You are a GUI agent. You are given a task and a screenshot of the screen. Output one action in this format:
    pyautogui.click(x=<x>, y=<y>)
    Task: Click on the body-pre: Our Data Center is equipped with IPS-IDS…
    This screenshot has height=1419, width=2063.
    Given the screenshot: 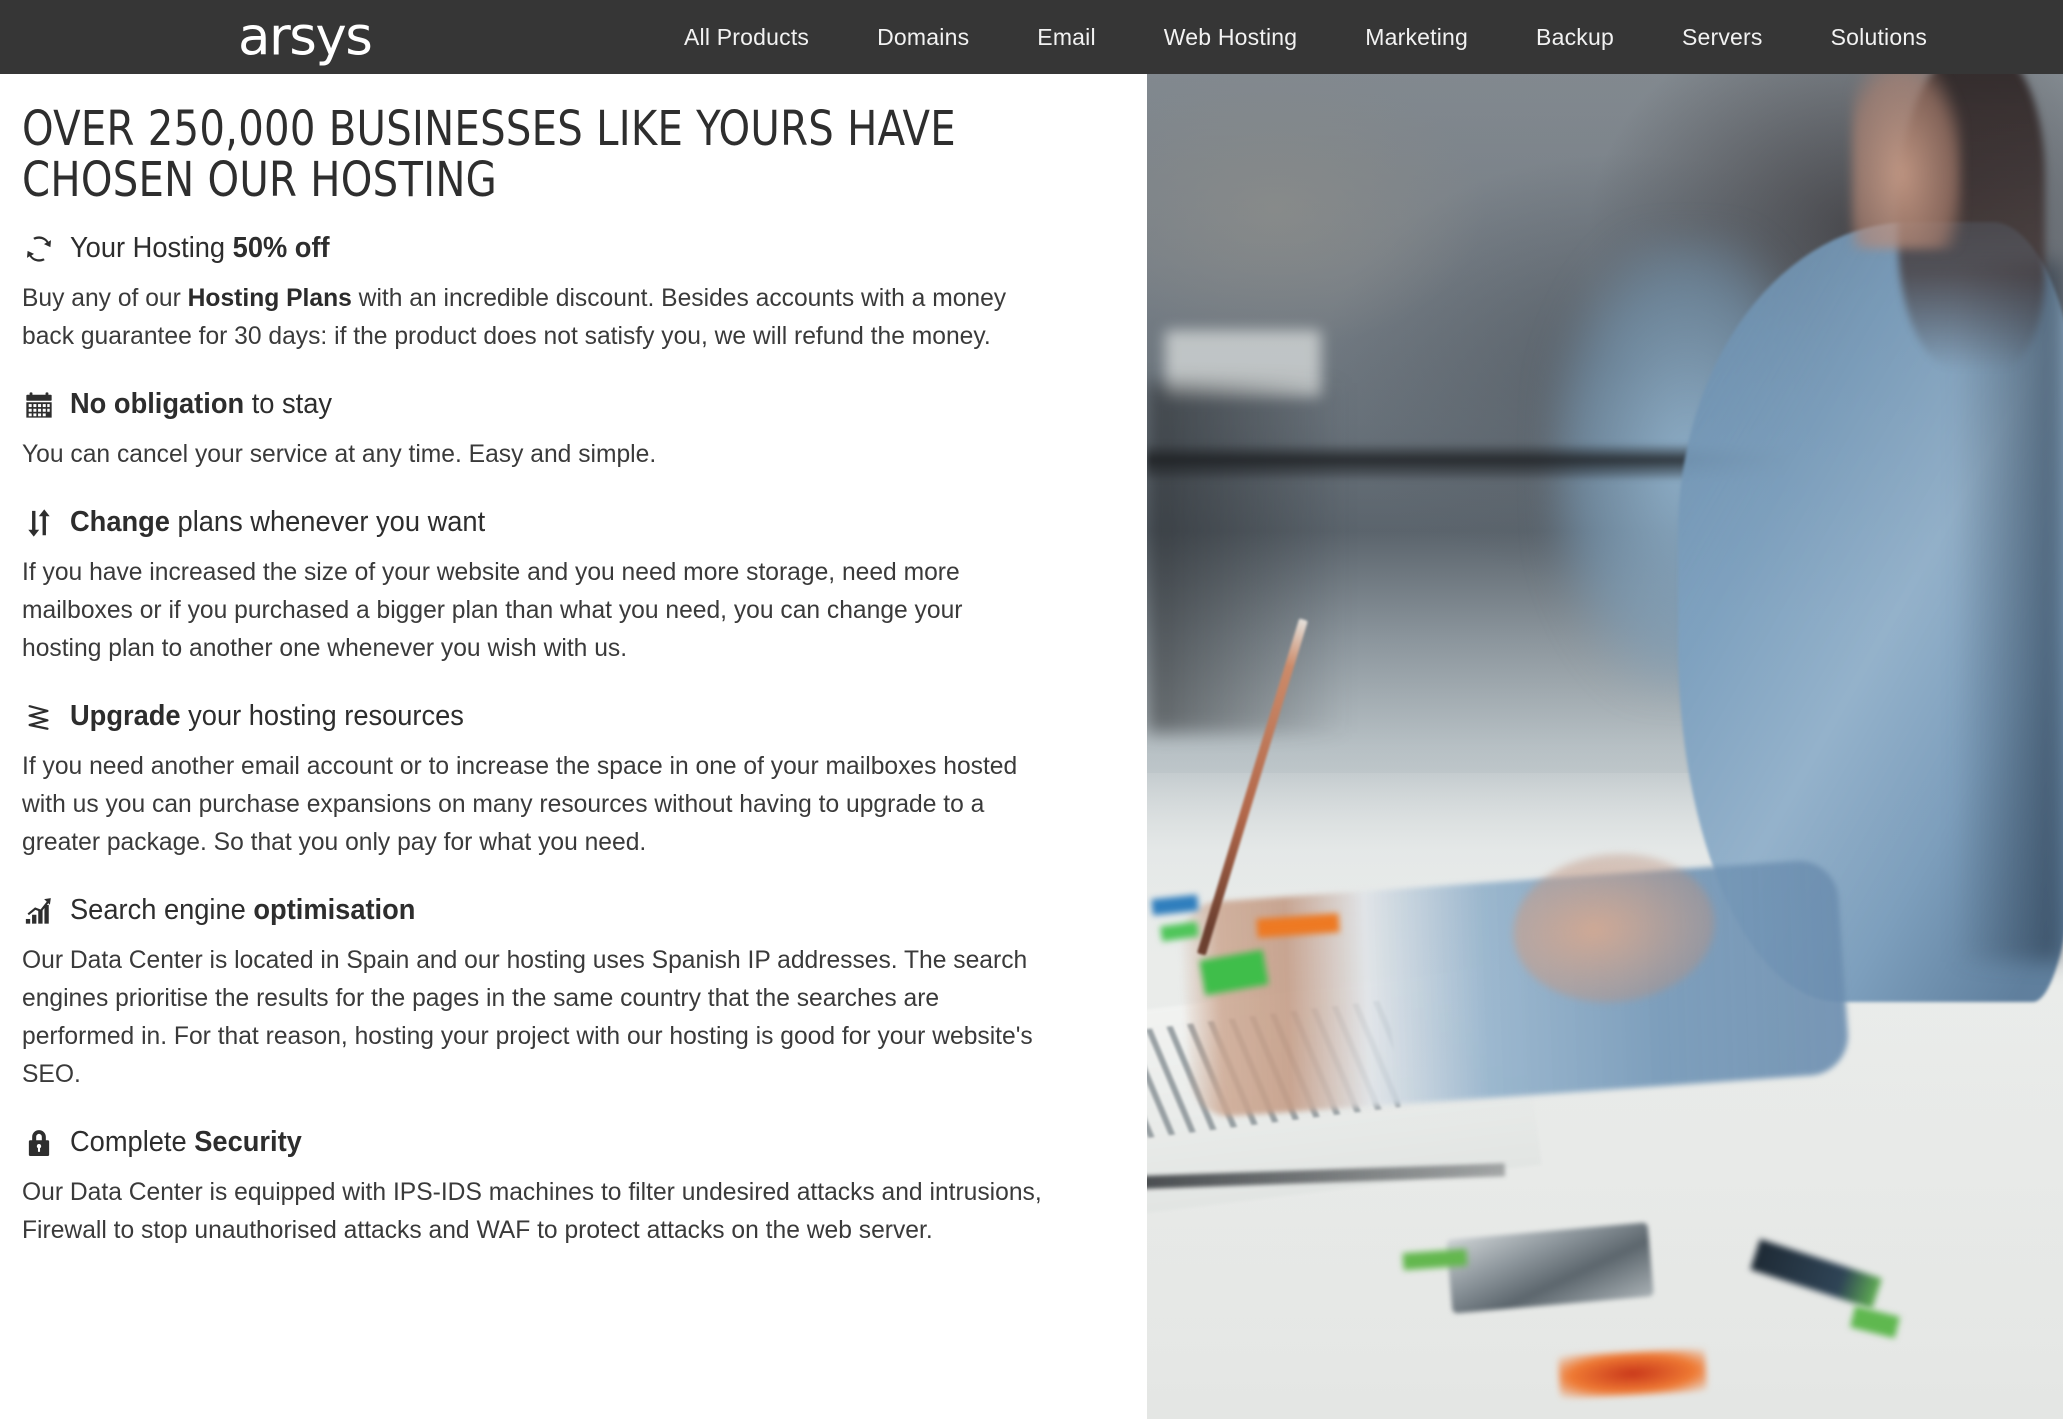 What is the action you would take?
    pyautogui.click(x=532, y=1210)
    